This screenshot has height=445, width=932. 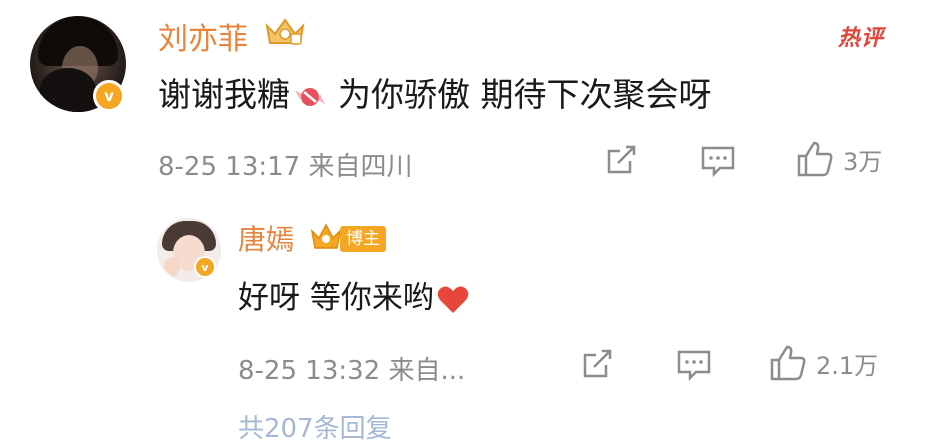 What do you see at coordinates (525, 94) in the screenshot?
I see `comment-text-part2: 为你骄傲 期待下次聚会呀` at bounding box center [525, 94].